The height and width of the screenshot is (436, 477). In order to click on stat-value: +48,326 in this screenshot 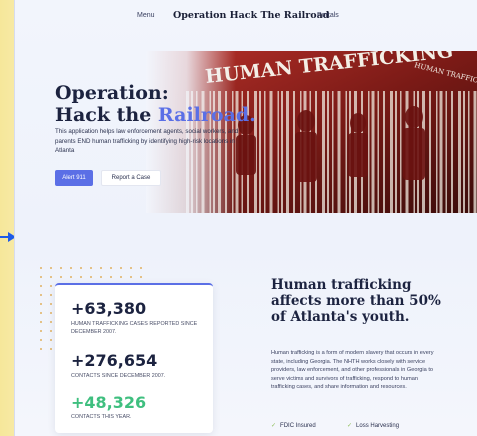, I will do `click(109, 402)`.